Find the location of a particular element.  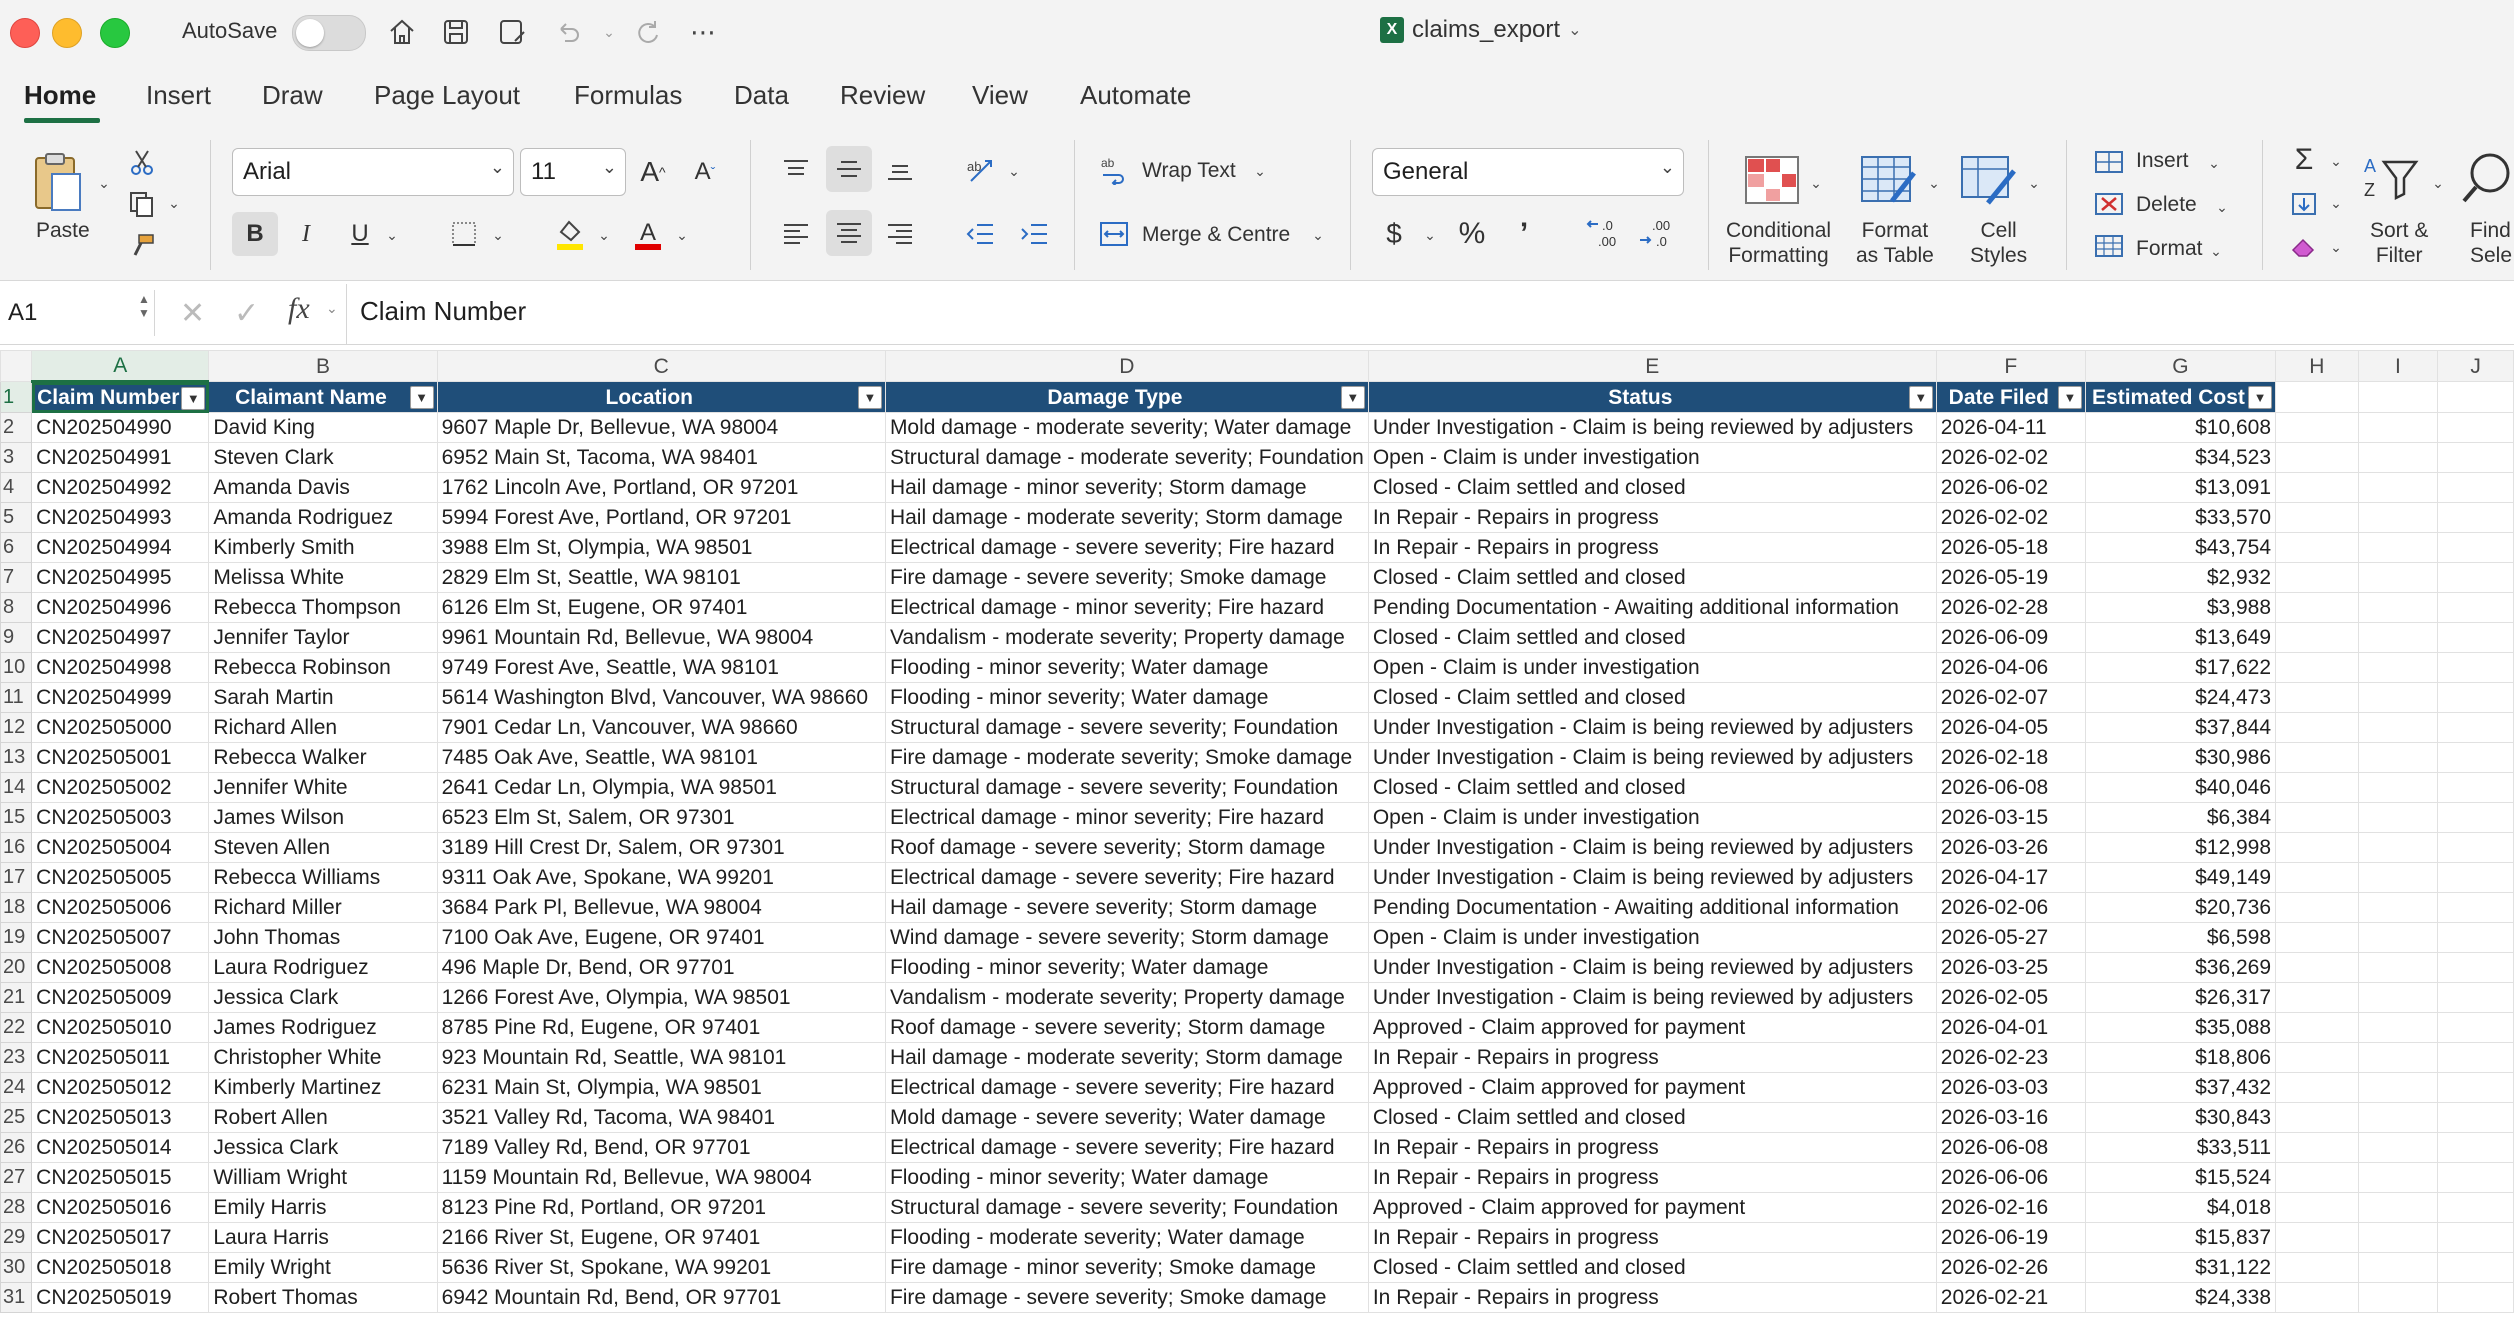

formula-input: Claim Number is located at coordinates (443, 311).